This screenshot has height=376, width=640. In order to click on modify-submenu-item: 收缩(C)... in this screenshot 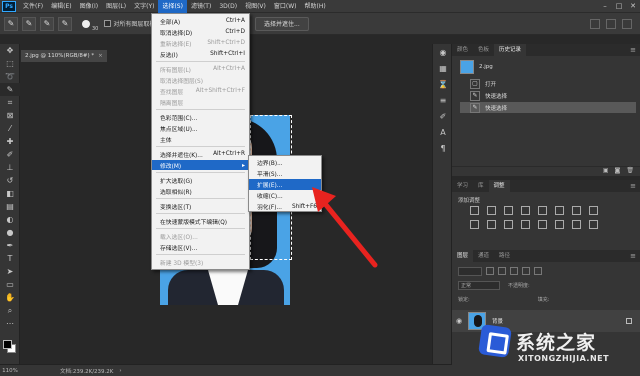, I will do `click(285, 195)`.